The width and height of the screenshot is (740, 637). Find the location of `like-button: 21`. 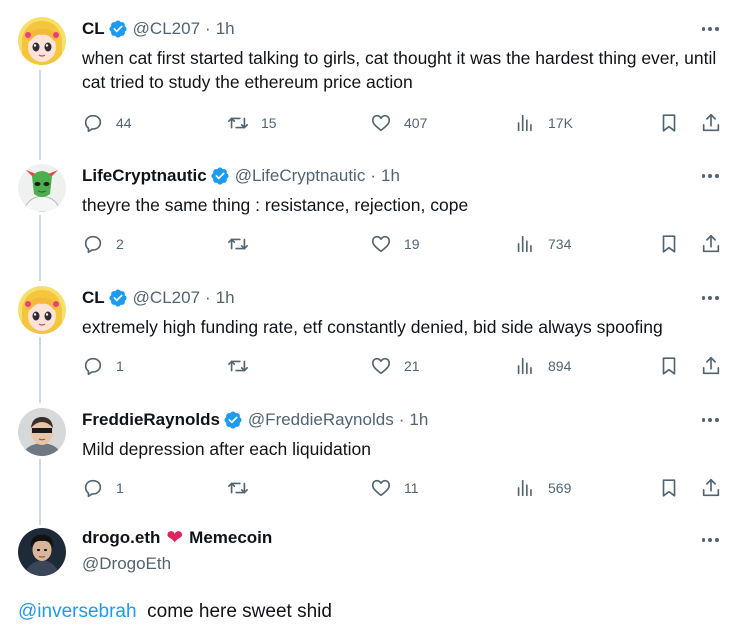

like-button: 21 is located at coordinates (395, 366).